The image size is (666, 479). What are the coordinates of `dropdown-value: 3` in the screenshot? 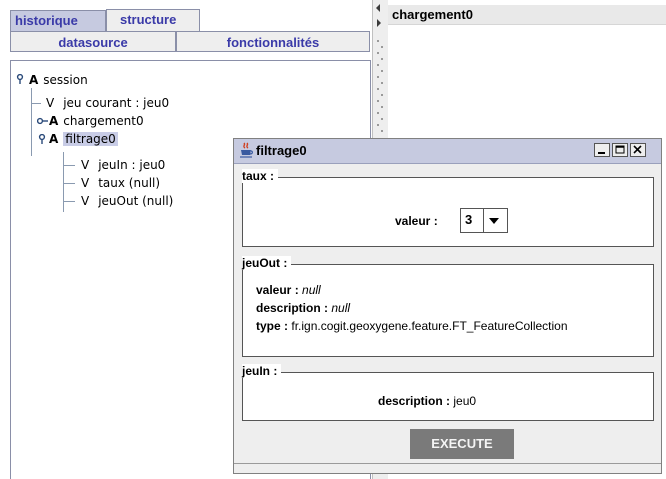 It's located at (469, 219).